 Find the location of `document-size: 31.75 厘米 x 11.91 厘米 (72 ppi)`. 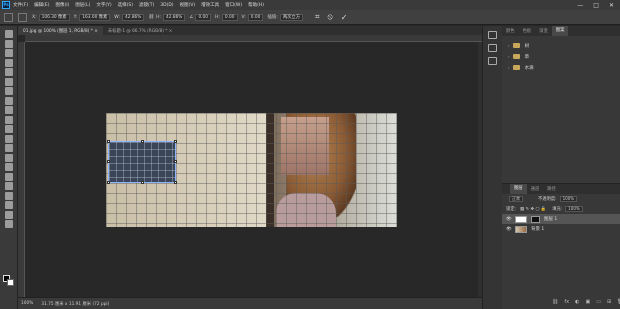

document-size: 31.75 厘米 x 11.91 厘米 (72 ppi) is located at coordinates (75, 304).